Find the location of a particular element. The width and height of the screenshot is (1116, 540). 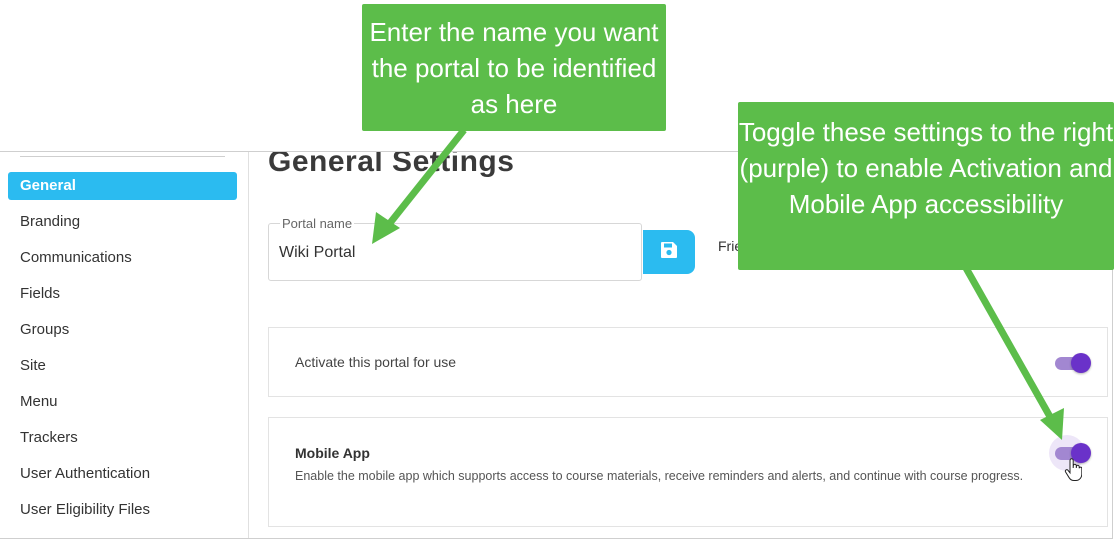

mobile-app-title: Mobile App is located at coordinates (332, 453).